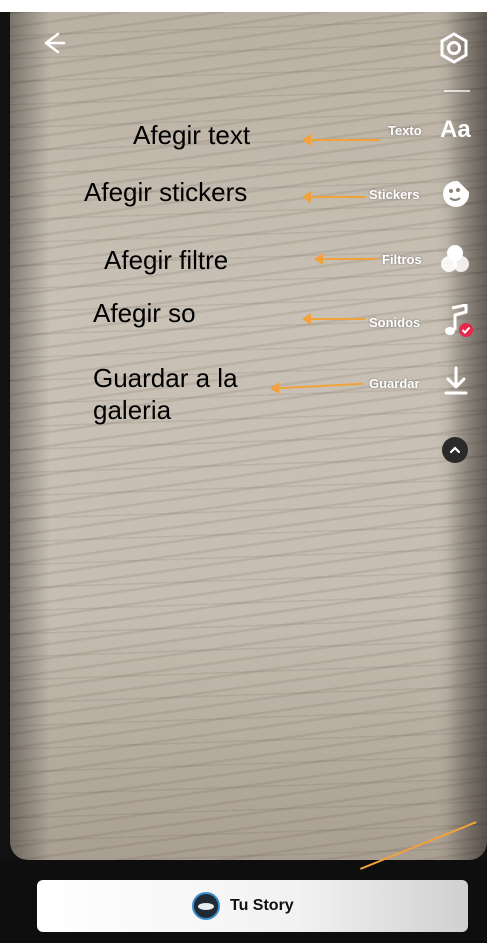  Describe the element at coordinates (165, 394) in the screenshot. I see `annotation-save-gallery: Guardar a la galeria` at that location.